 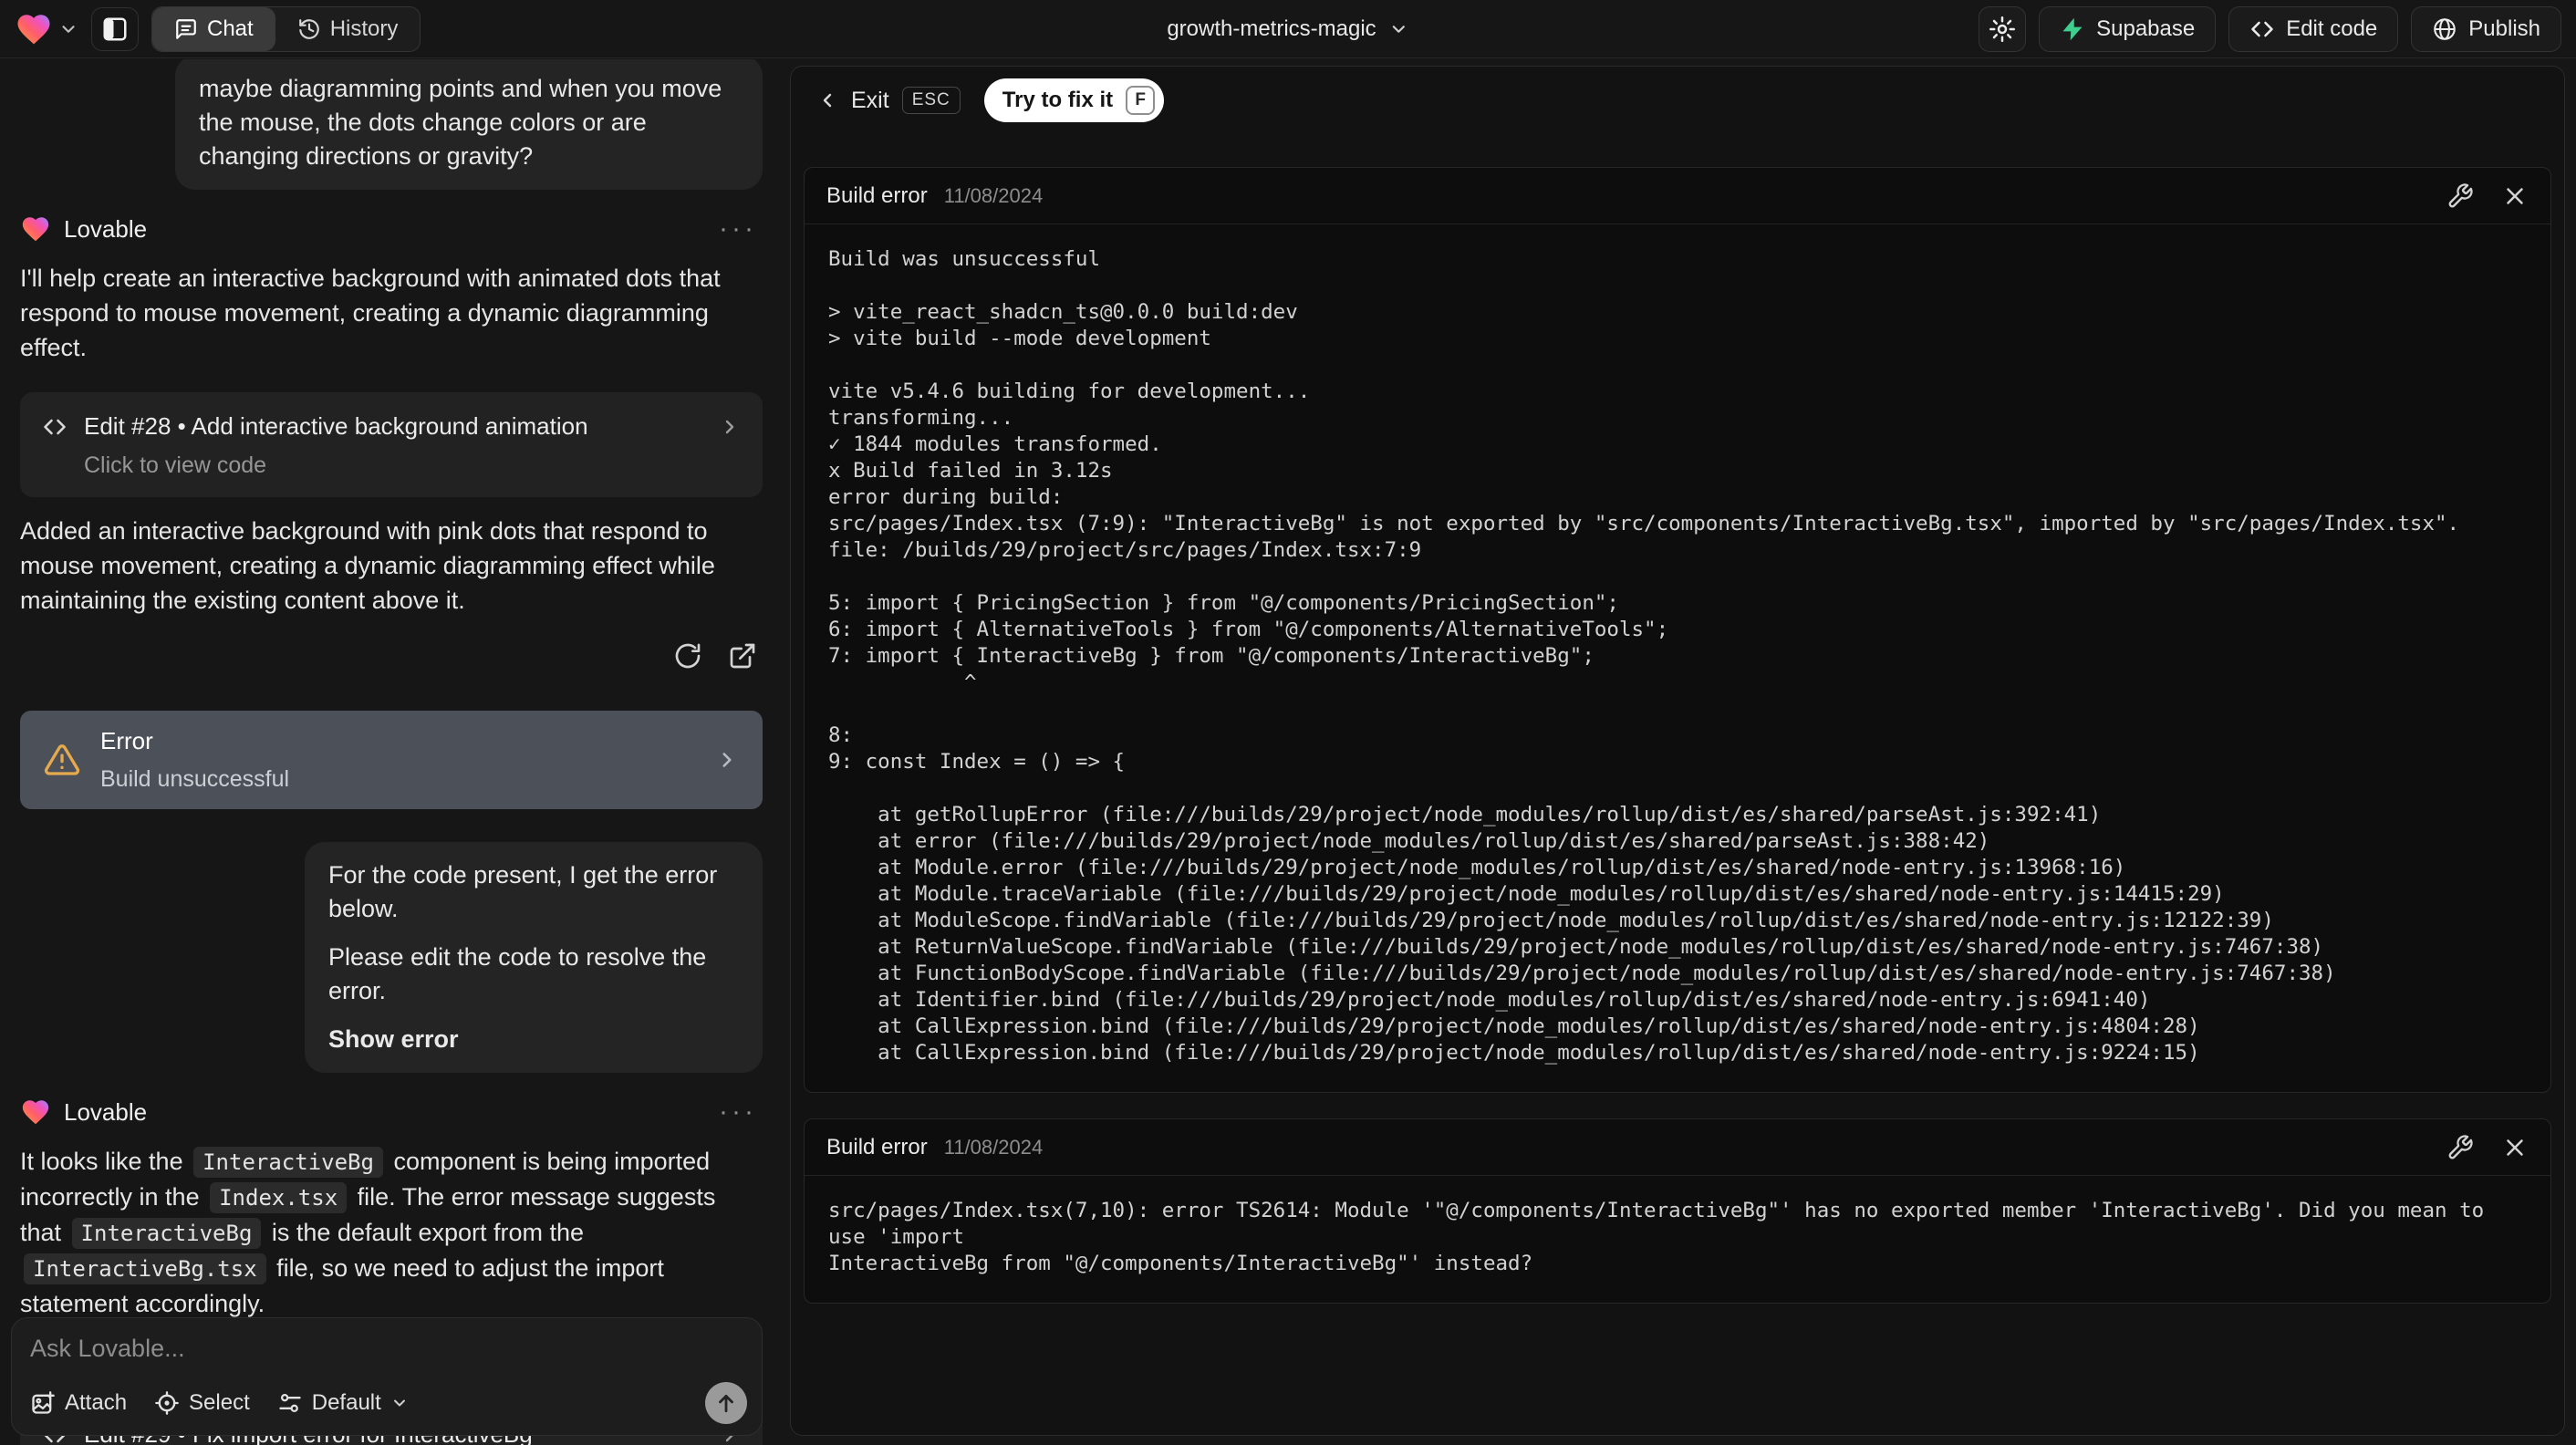 What do you see at coordinates (388, 1349) in the screenshot?
I see `chat-input` at bounding box center [388, 1349].